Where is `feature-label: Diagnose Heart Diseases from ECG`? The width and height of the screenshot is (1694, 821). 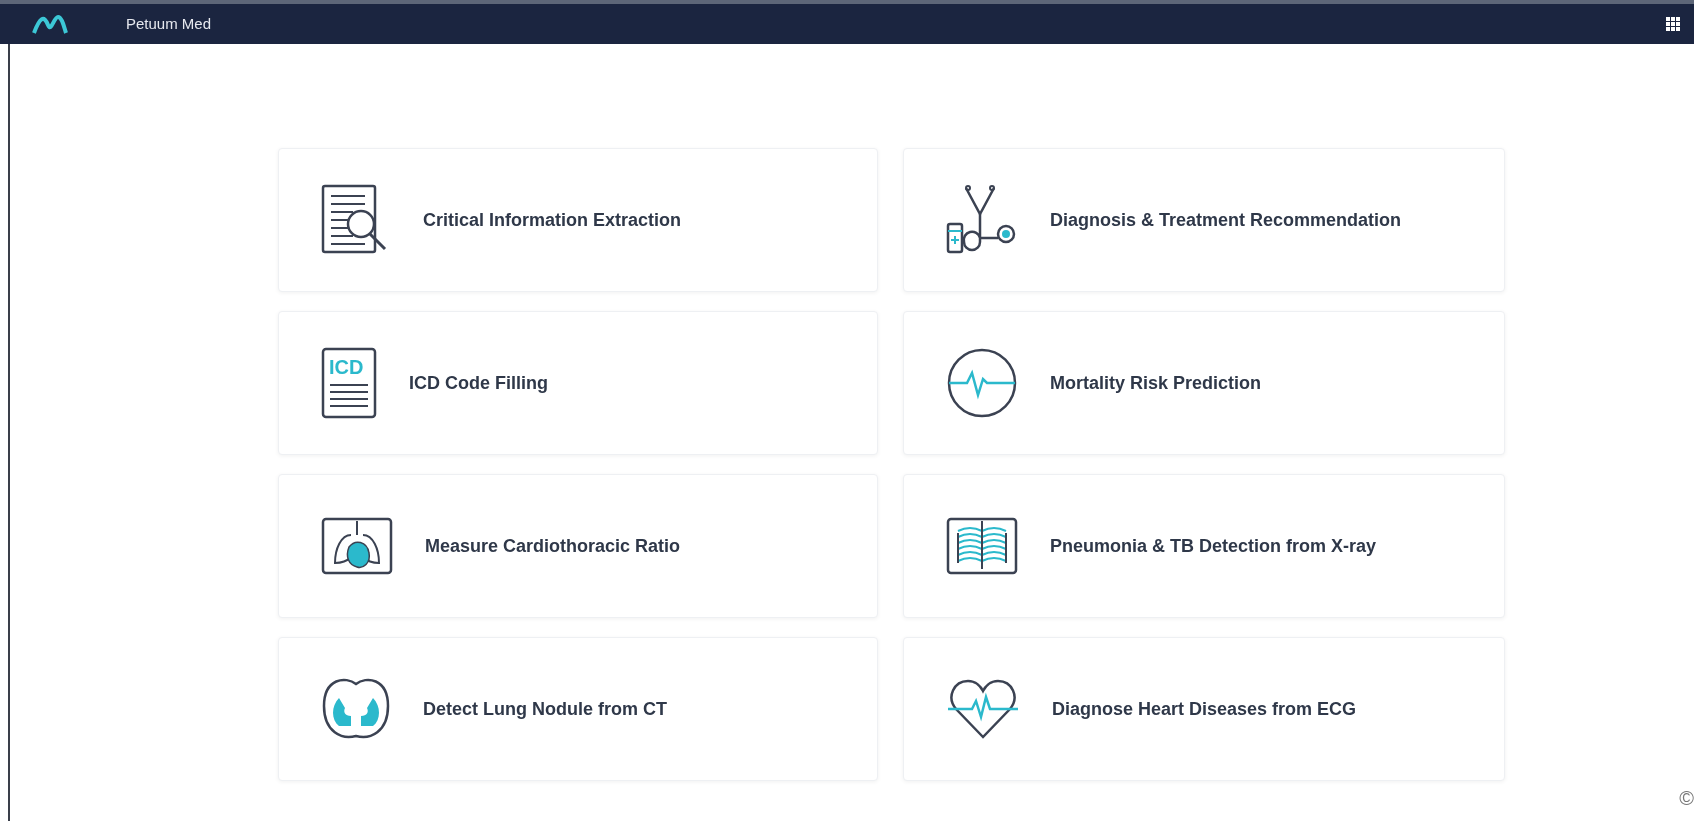
feature-label: Diagnose Heart Diseases from ECG is located at coordinates (1204, 709).